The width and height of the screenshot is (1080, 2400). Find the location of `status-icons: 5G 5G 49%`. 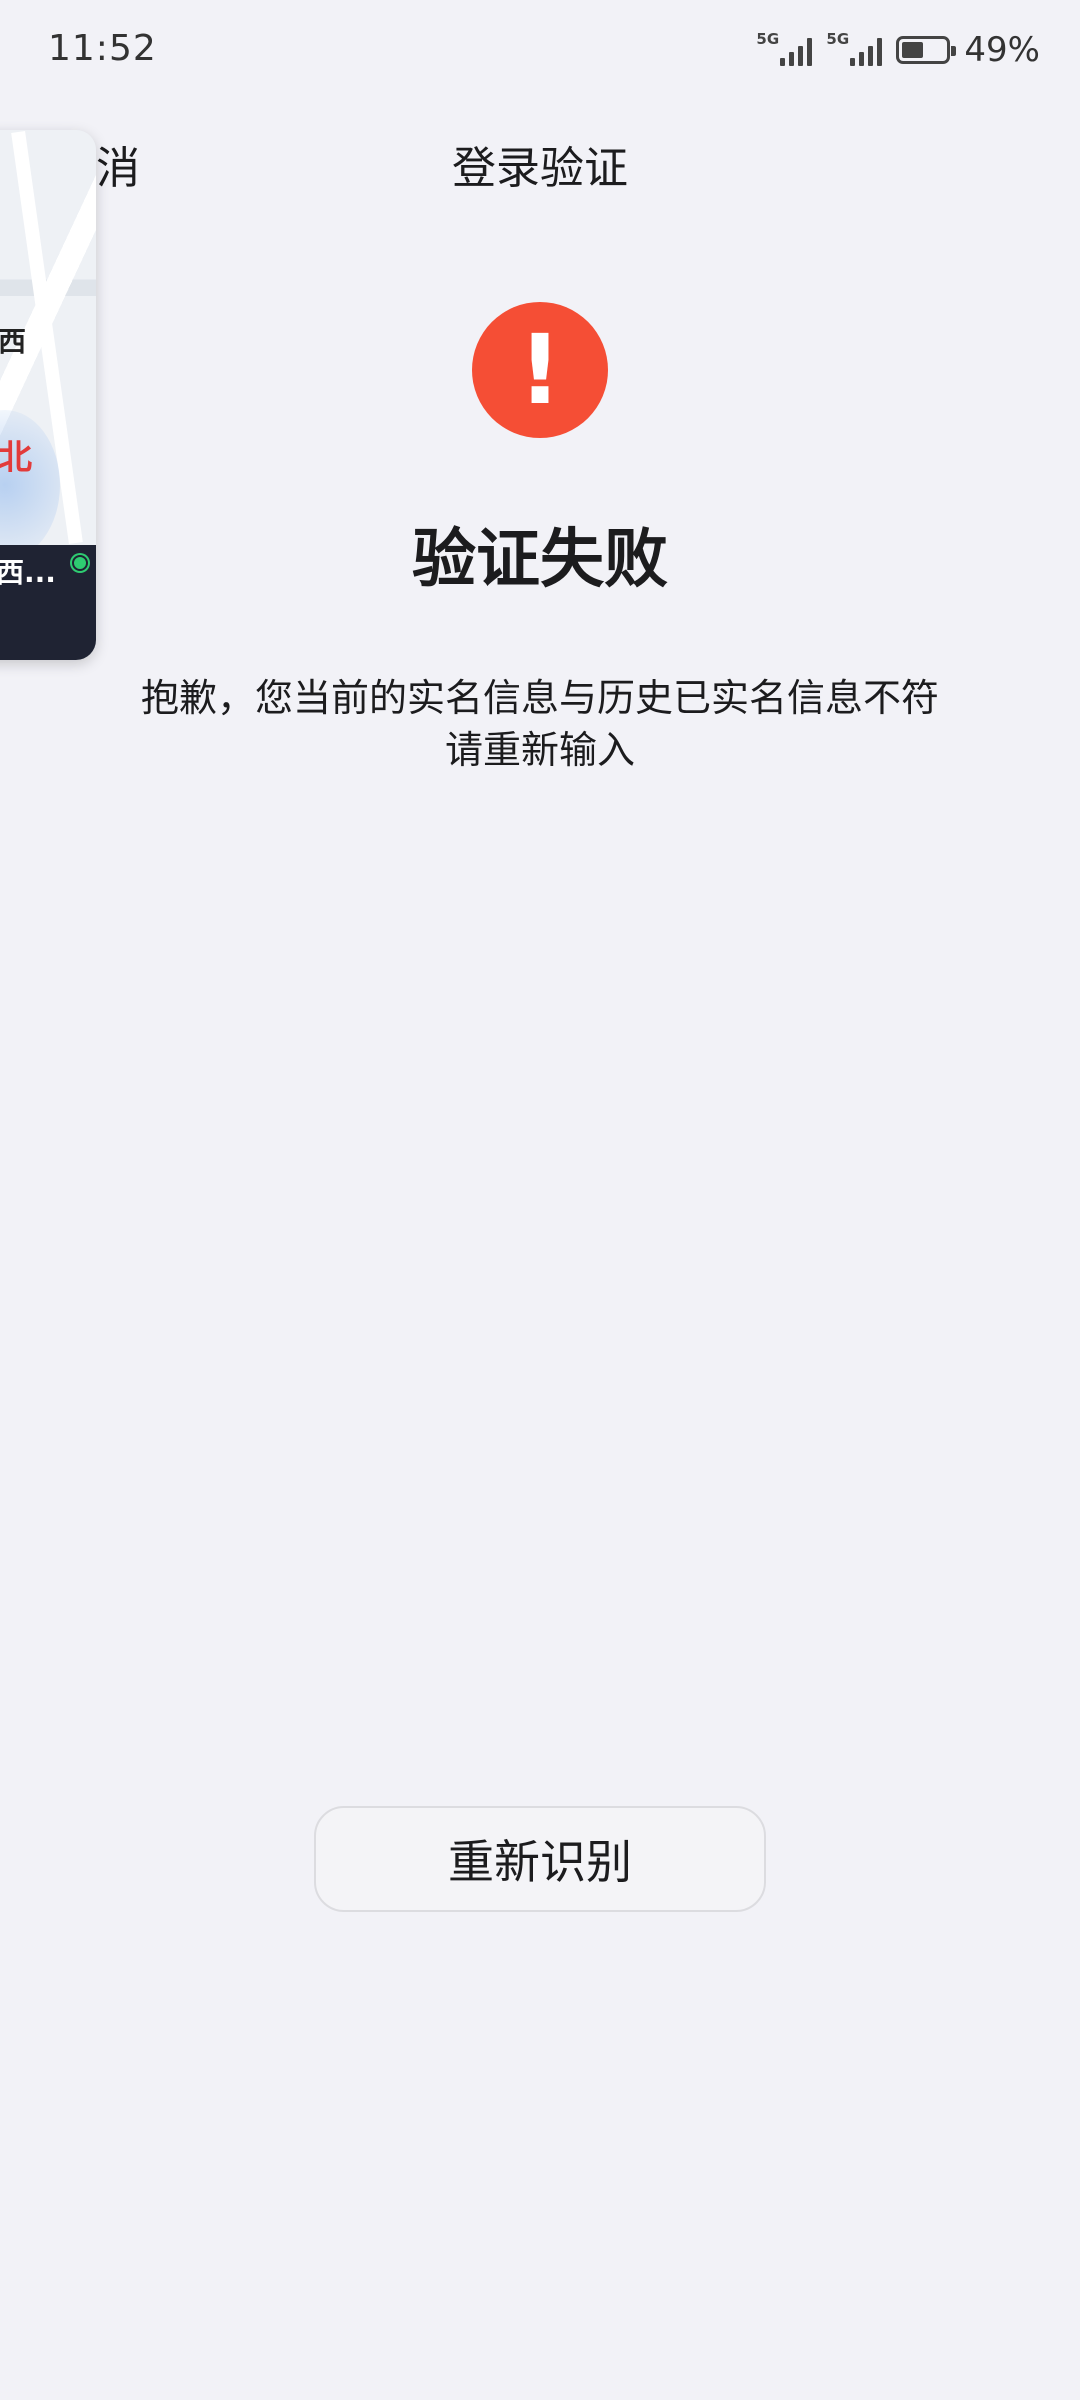

status-icons: 5G 5G 49% is located at coordinates (898, 50).